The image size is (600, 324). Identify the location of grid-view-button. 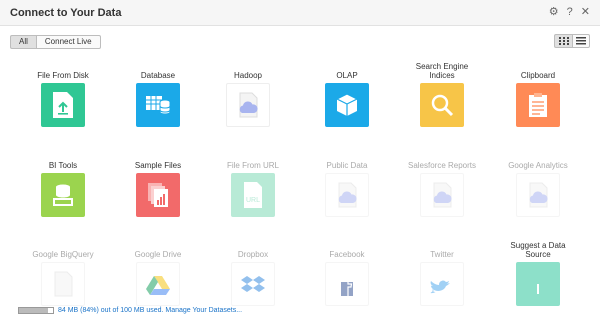
(563, 41).